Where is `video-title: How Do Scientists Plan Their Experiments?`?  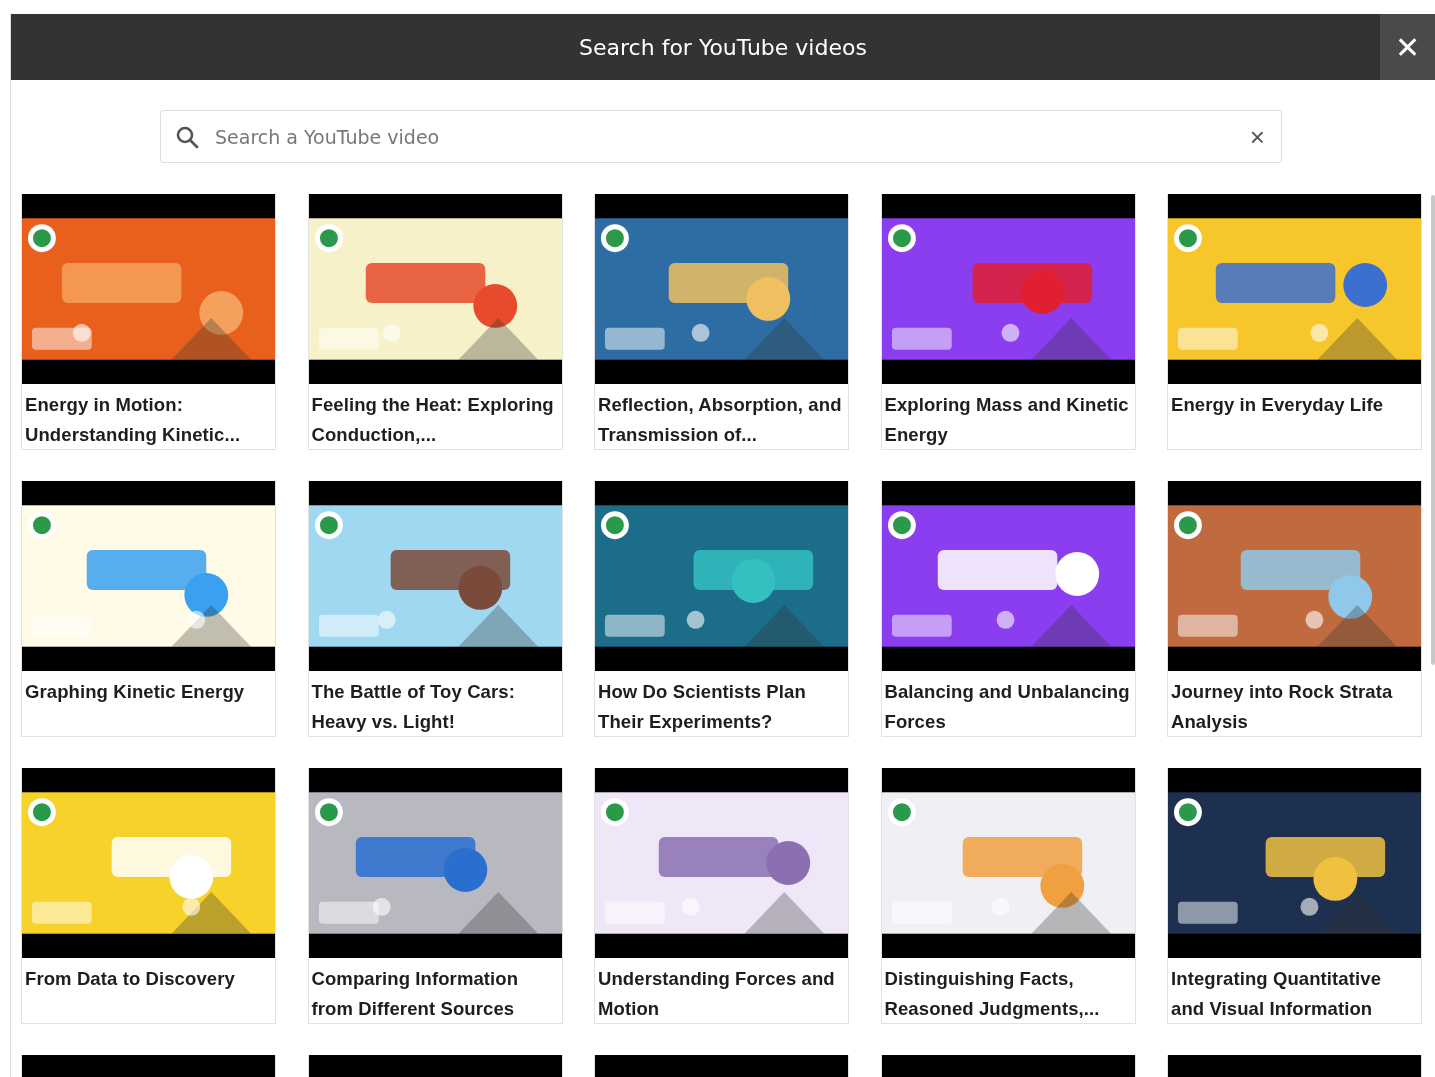
video-title: How Do Scientists Plan Their Experiments? is located at coordinates (702, 707).